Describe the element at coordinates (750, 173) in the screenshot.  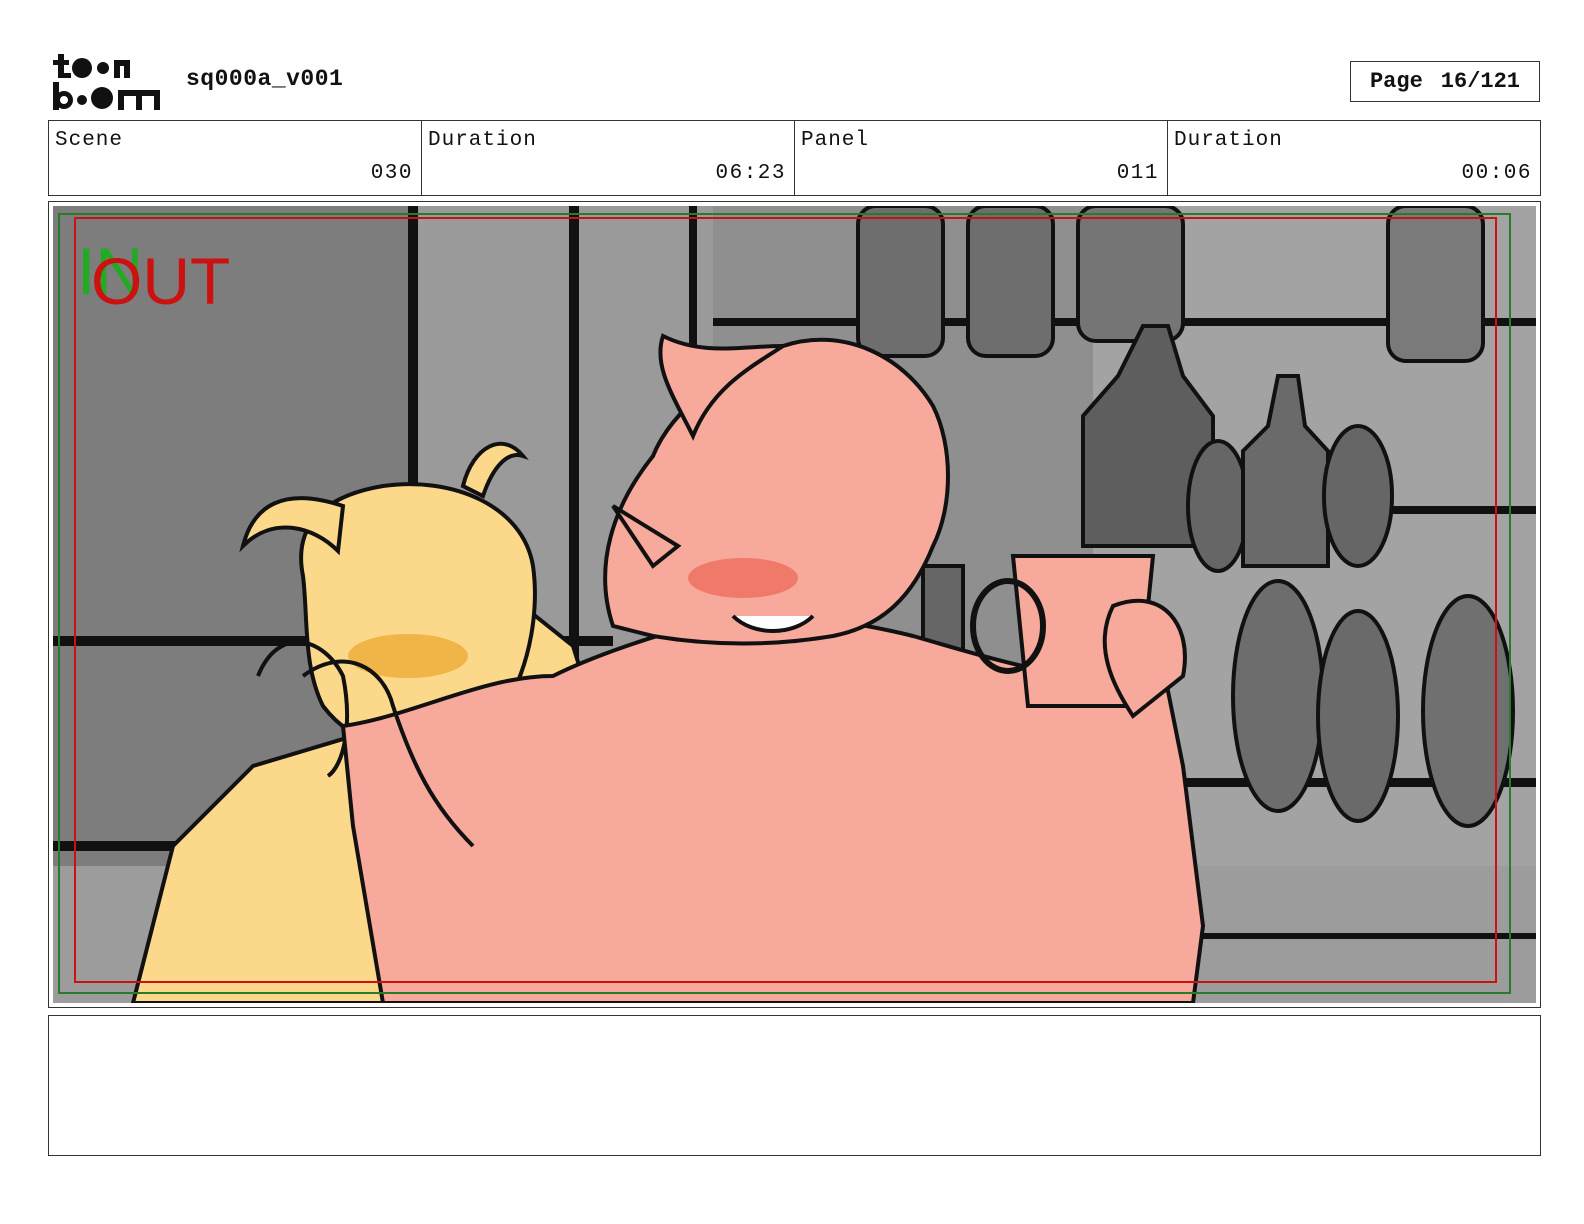
I see `scene-duration-value: 06:23` at that location.